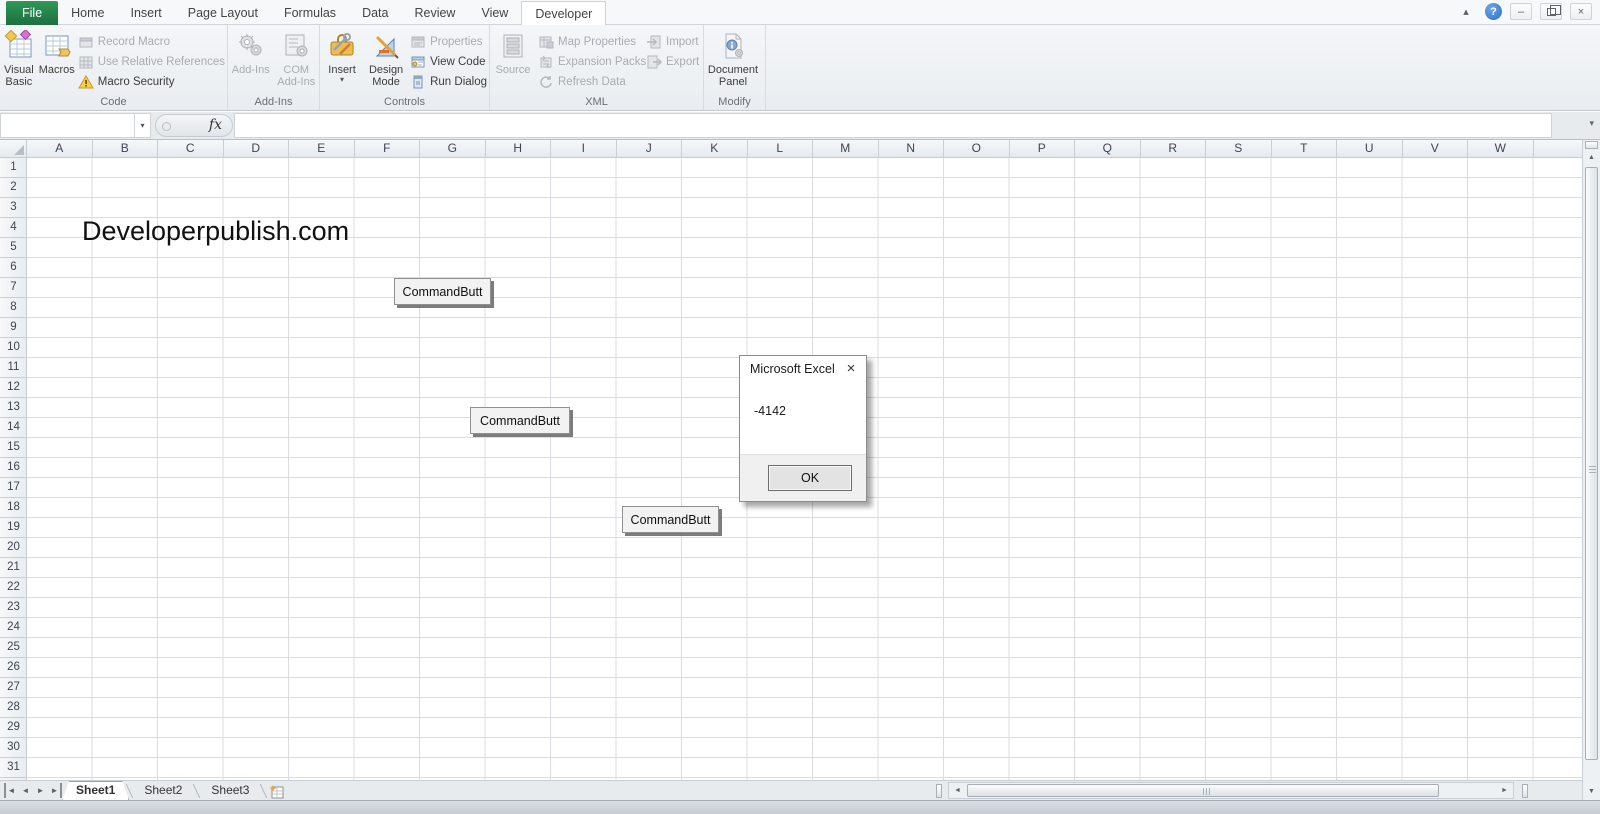 The width and height of the screenshot is (1600, 814). What do you see at coordinates (1435, 149) in the screenshot?
I see `column-header-V: V` at bounding box center [1435, 149].